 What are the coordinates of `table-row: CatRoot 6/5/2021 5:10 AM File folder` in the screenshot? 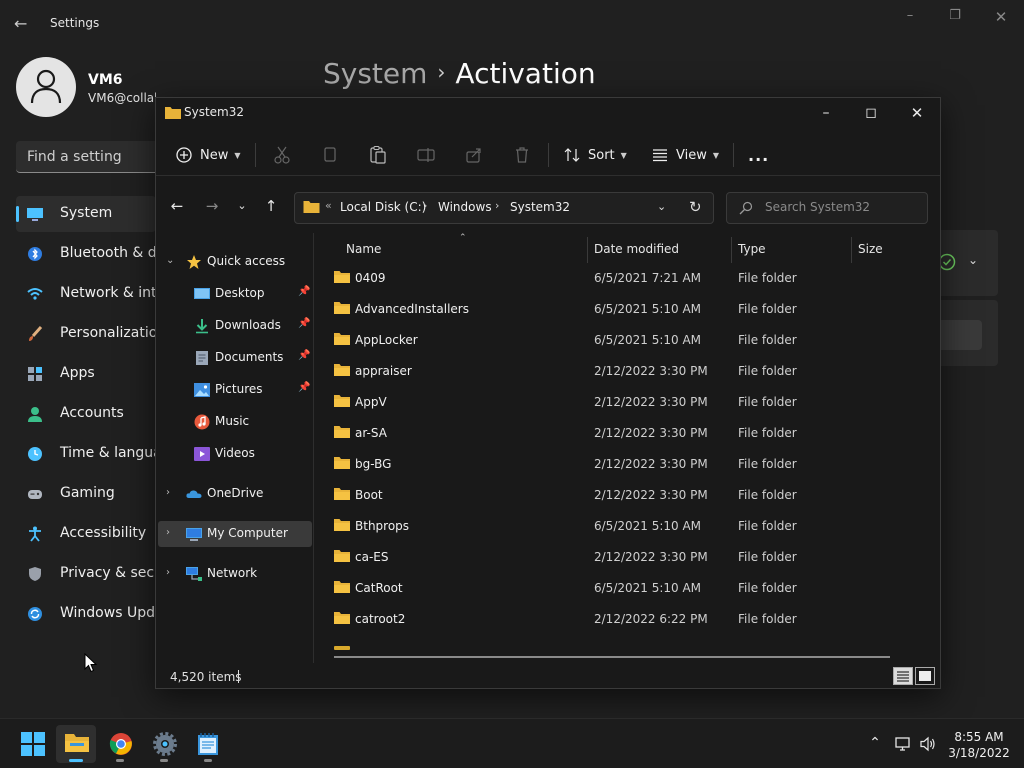 It's located at (621, 588).